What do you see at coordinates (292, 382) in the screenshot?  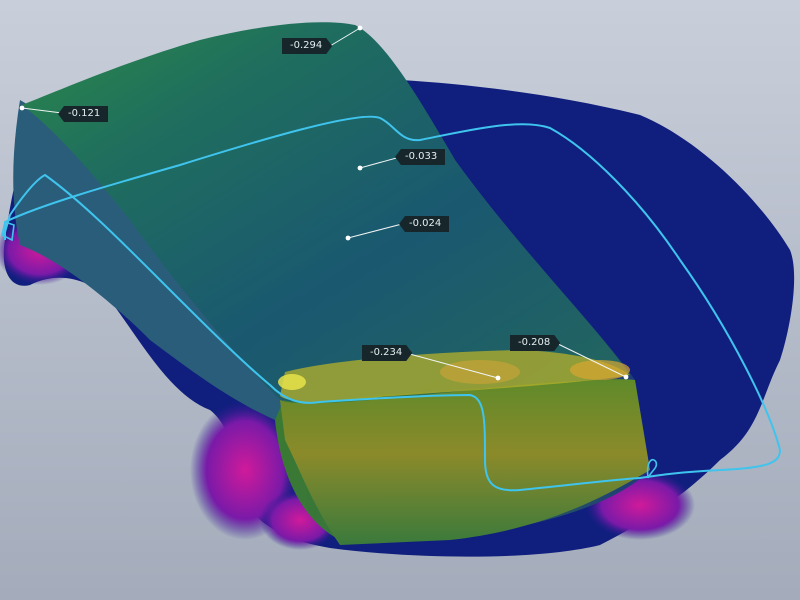 I see `hot-spot-left` at bounding box center [292, 382].